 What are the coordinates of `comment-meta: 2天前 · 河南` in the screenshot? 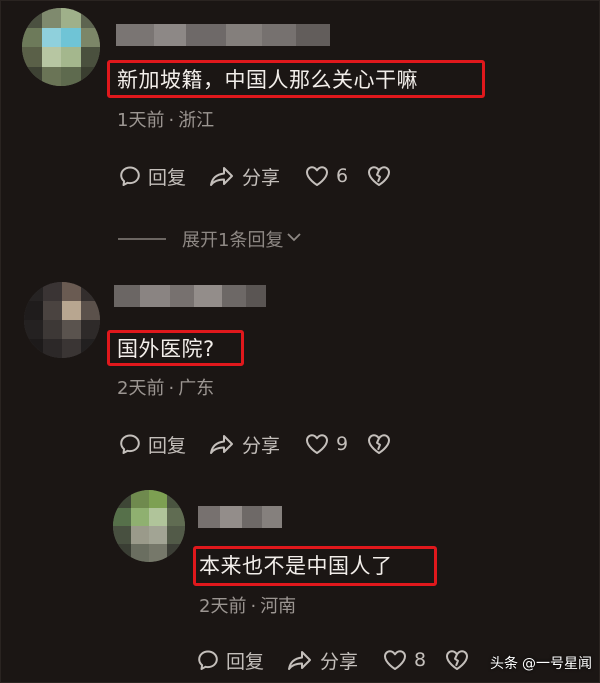 It's located at (247, 605).